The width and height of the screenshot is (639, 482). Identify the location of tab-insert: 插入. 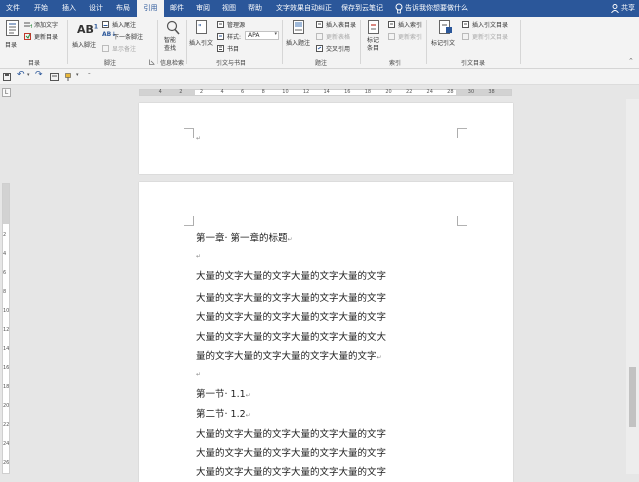
(69, 8).